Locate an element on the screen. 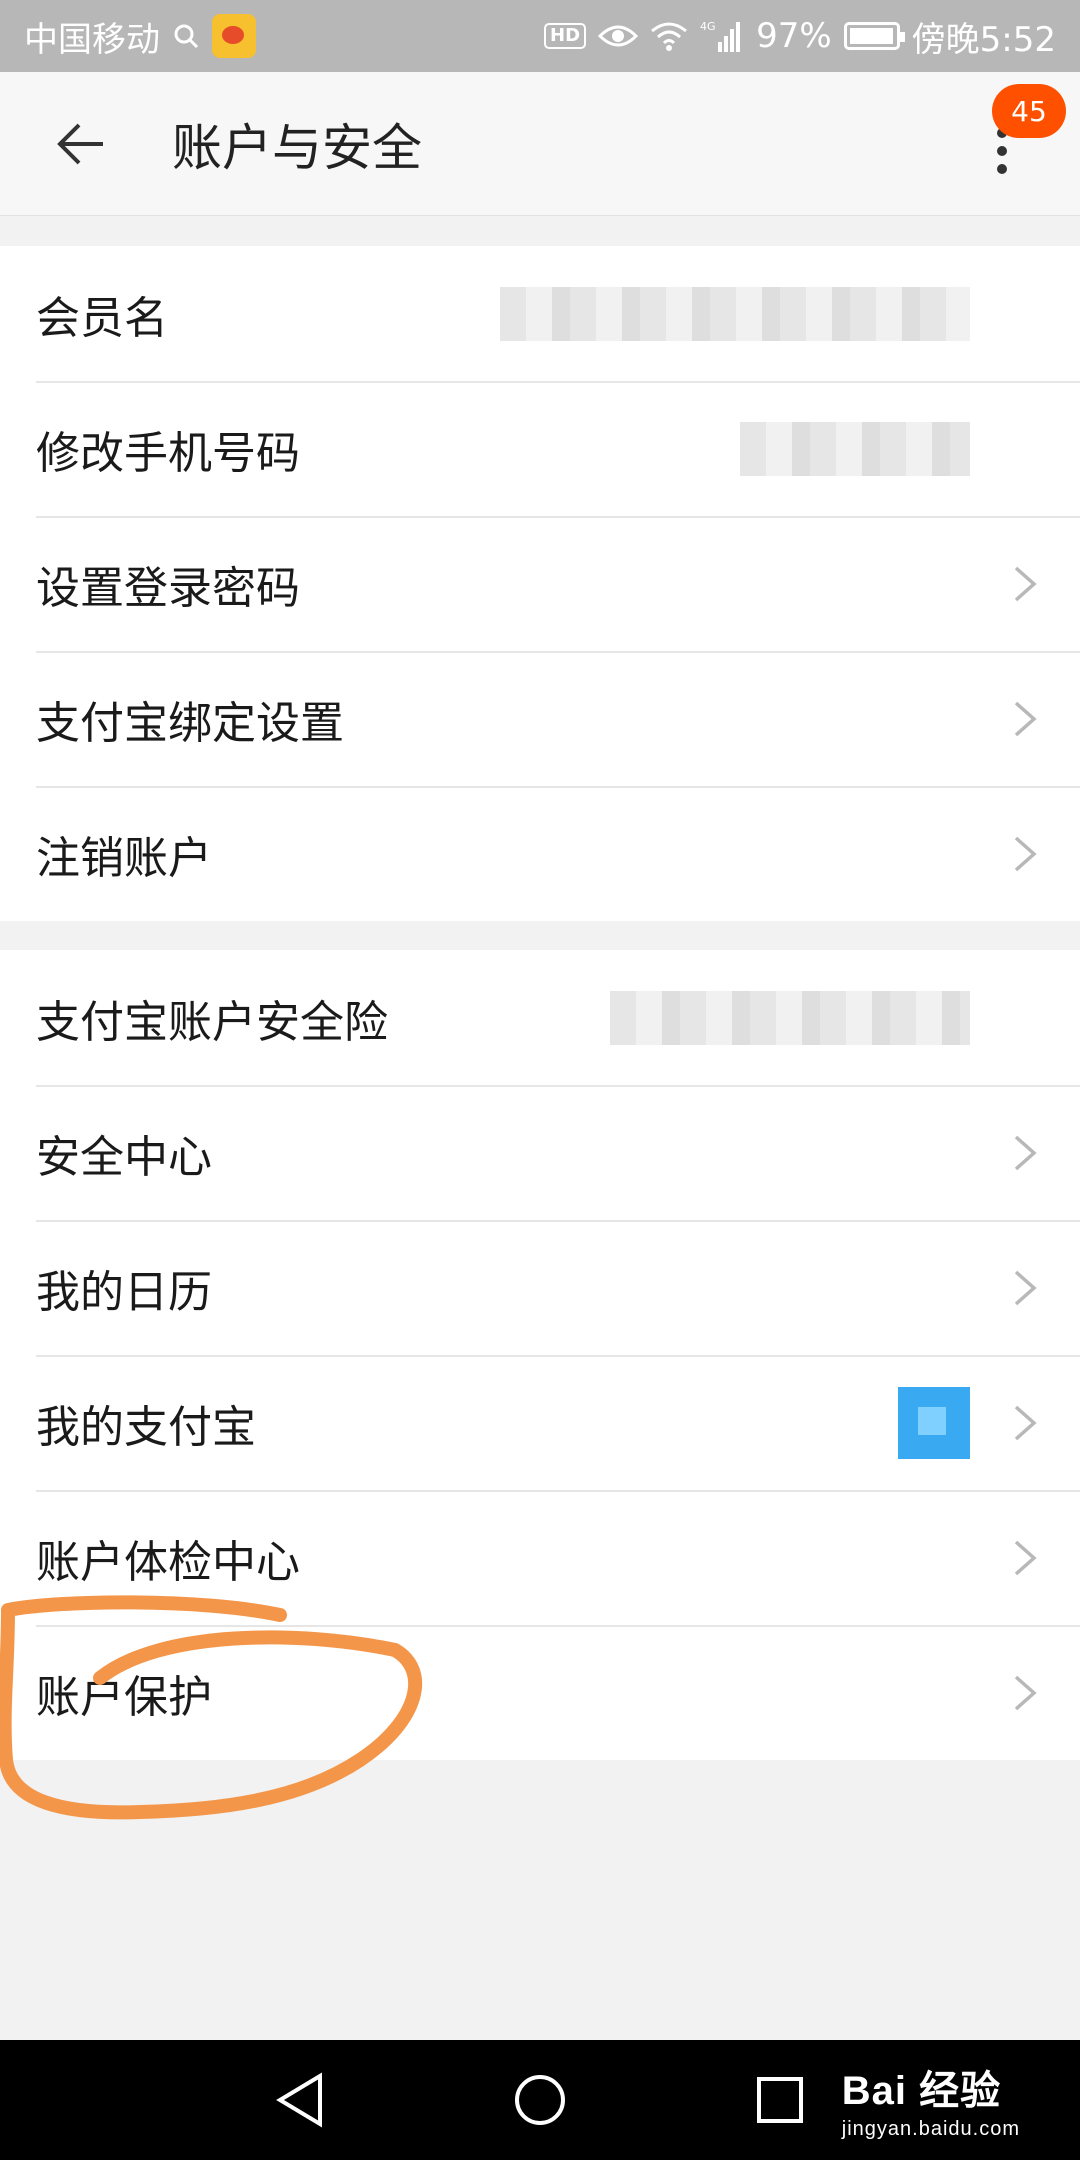  nav-recent-button is located at coordinates (780, 2100).